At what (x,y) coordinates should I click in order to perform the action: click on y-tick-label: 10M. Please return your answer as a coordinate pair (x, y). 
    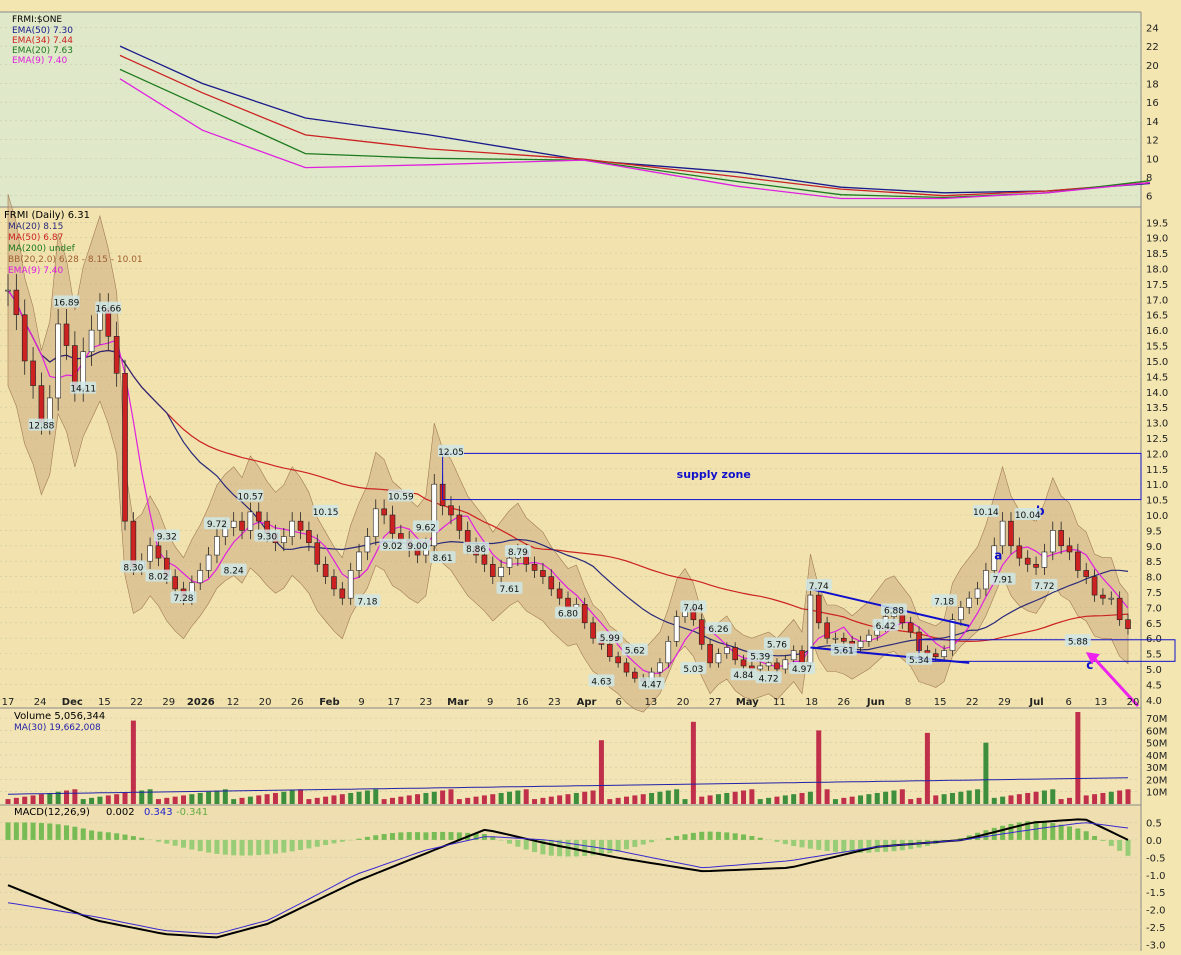
    Looking at the image, I should click on (1156, 793).